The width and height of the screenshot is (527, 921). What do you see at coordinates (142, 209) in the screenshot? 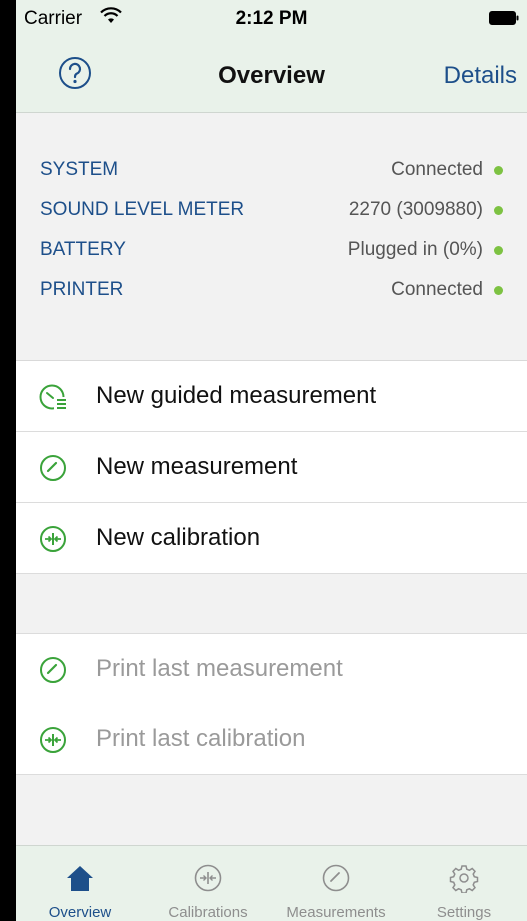
I see `status-label: SOUND LEVEL METER` at bounding box center [142, 209].